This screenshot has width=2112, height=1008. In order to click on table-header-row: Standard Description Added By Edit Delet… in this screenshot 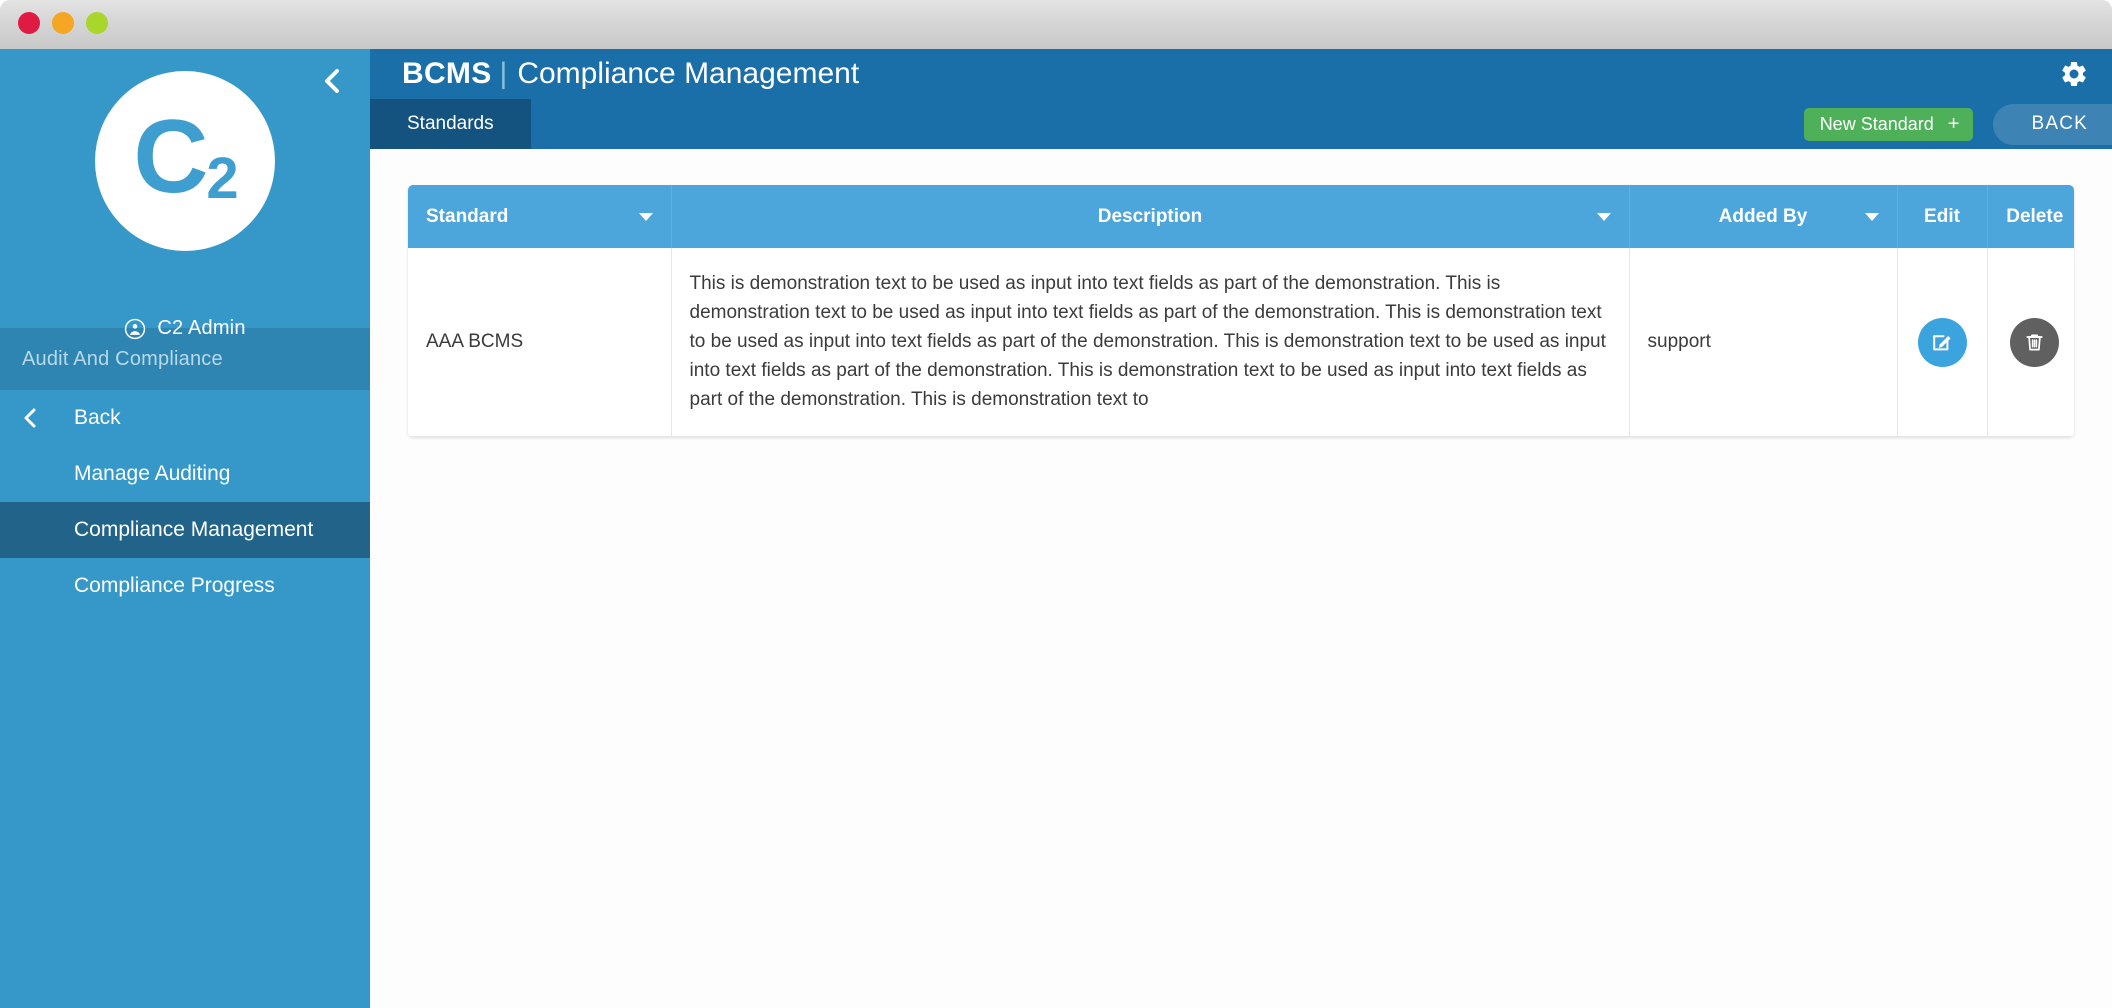, I will do `click(1241, 216)`.